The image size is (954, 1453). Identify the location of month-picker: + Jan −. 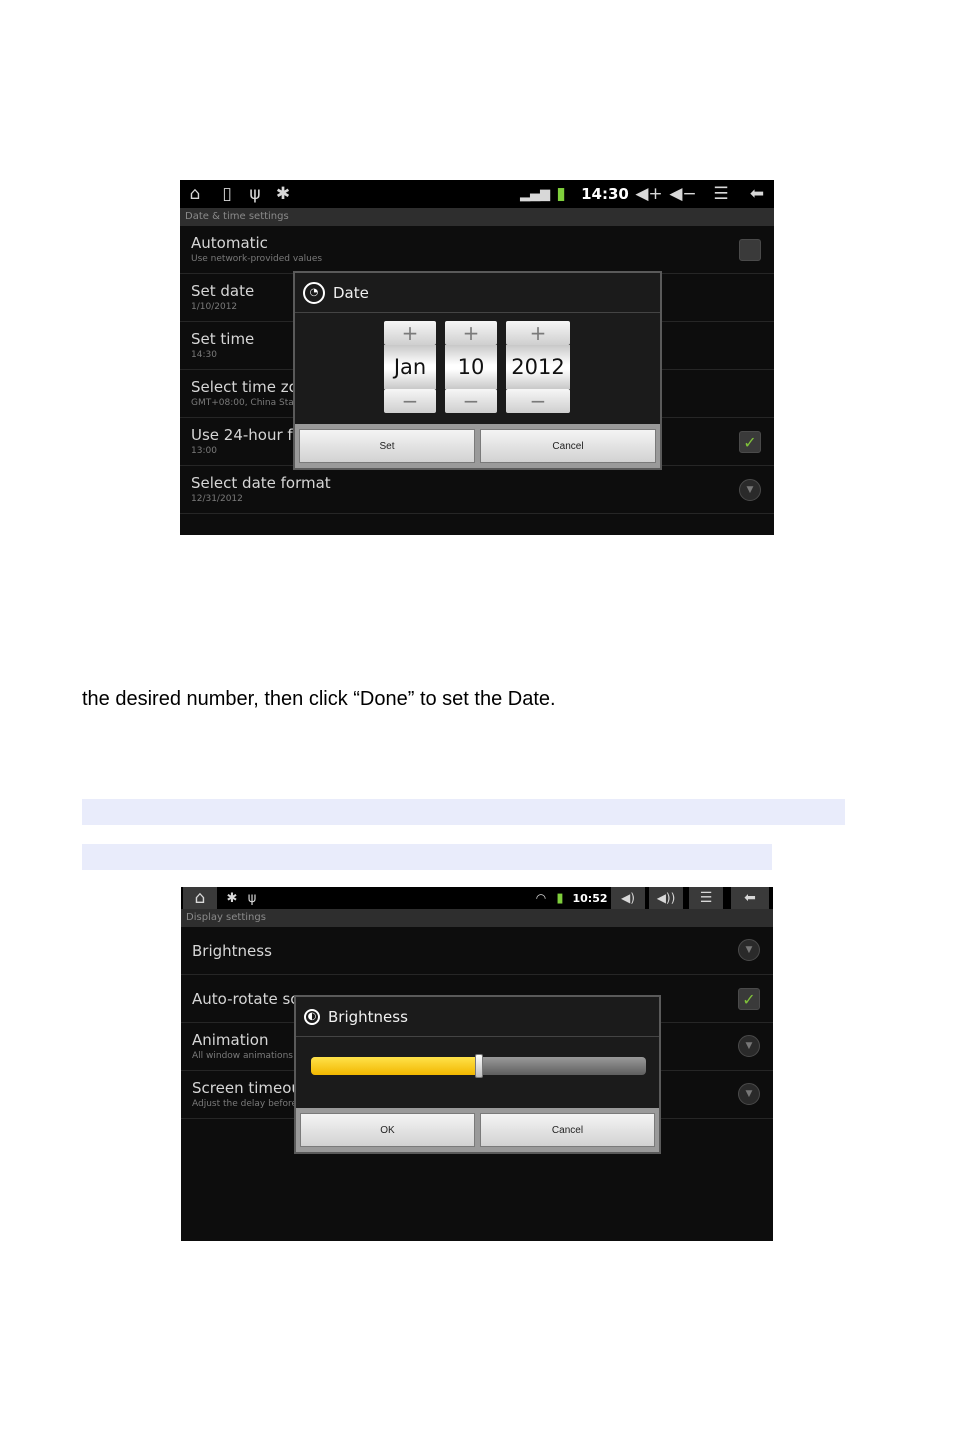
(410, 367).